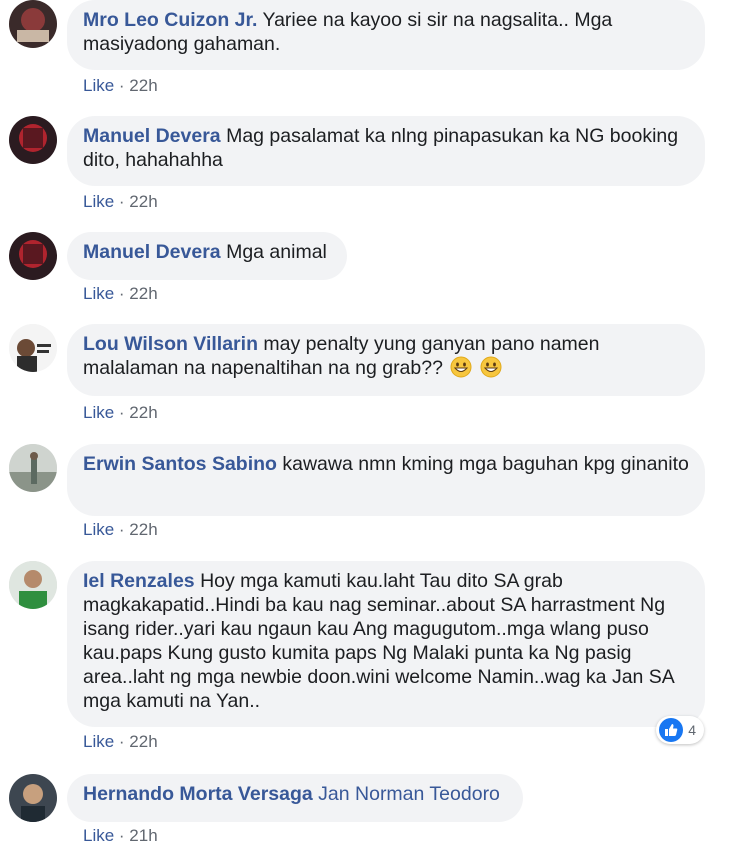 The image size is (750, 851). I want to click on reactions-summary: 4, so click(680, 730).